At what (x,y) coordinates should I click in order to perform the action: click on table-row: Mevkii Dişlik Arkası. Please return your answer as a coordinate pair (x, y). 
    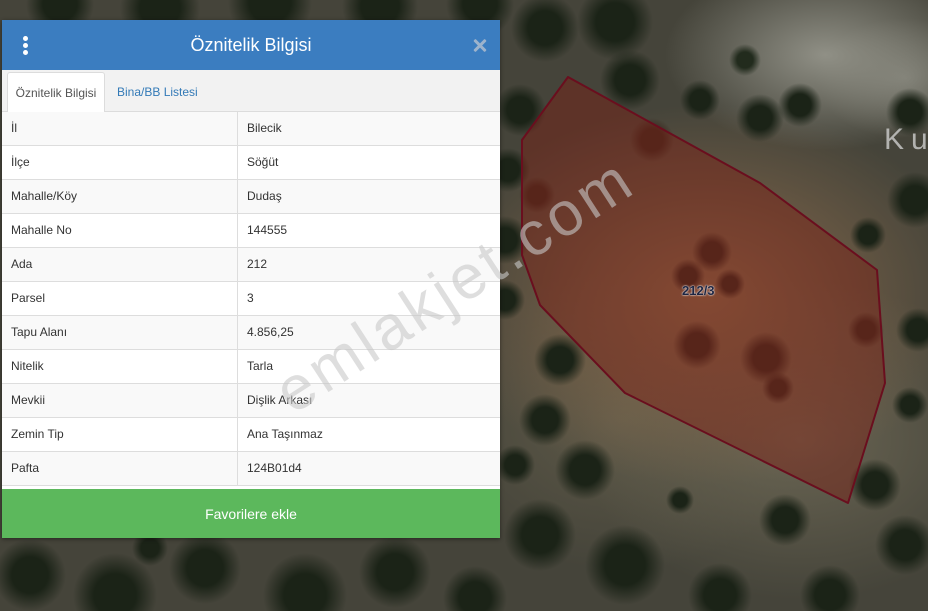
    Looking at the image, I should click on (251, 401).